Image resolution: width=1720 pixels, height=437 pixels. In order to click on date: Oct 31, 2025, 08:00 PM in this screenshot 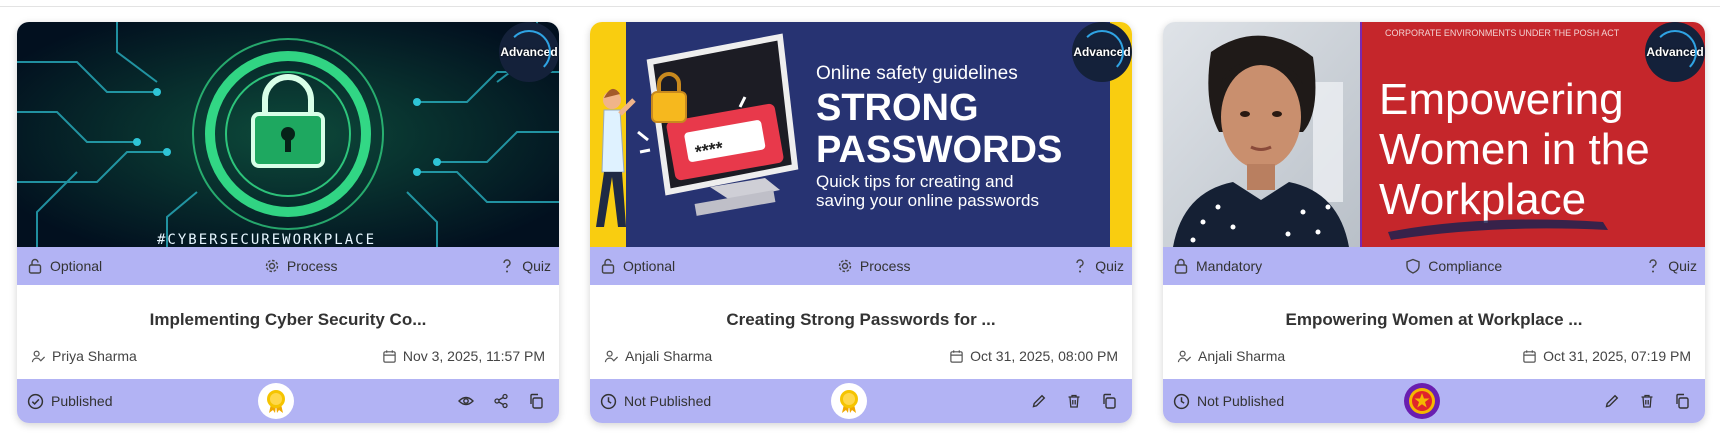, I will do `click(1033, 356)`.